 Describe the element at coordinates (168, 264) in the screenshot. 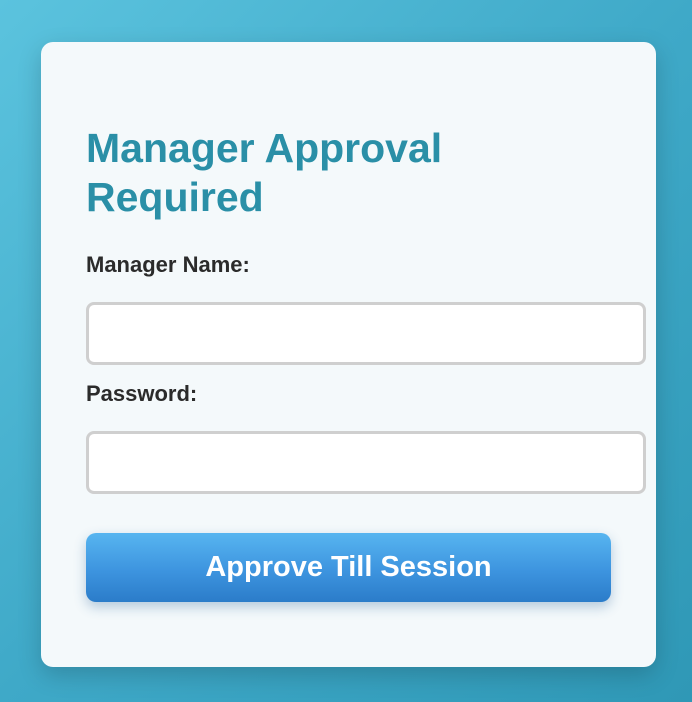

I see `manager-name-label: Manager Name:` at that location.